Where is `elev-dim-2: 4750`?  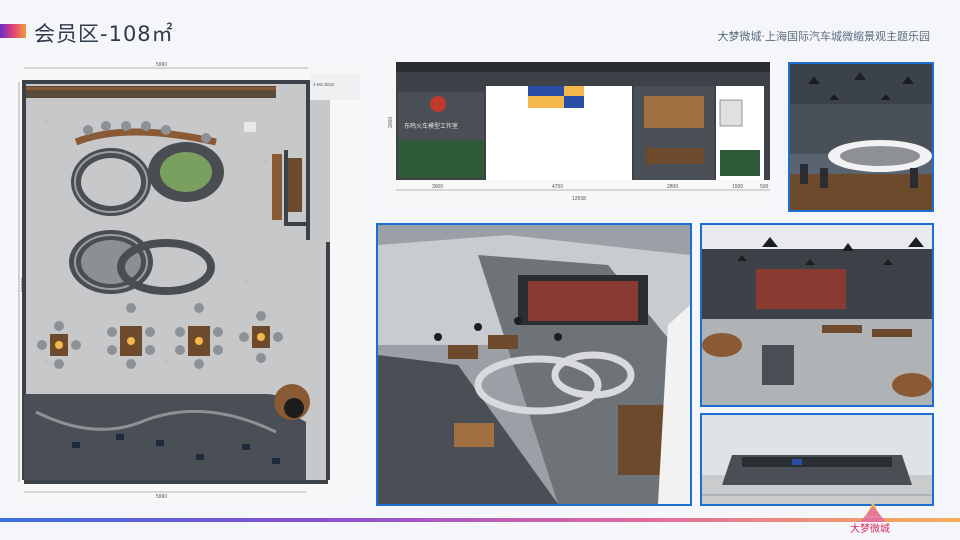 elev-dim-2: 4750 is located at coordinates (557, 187).